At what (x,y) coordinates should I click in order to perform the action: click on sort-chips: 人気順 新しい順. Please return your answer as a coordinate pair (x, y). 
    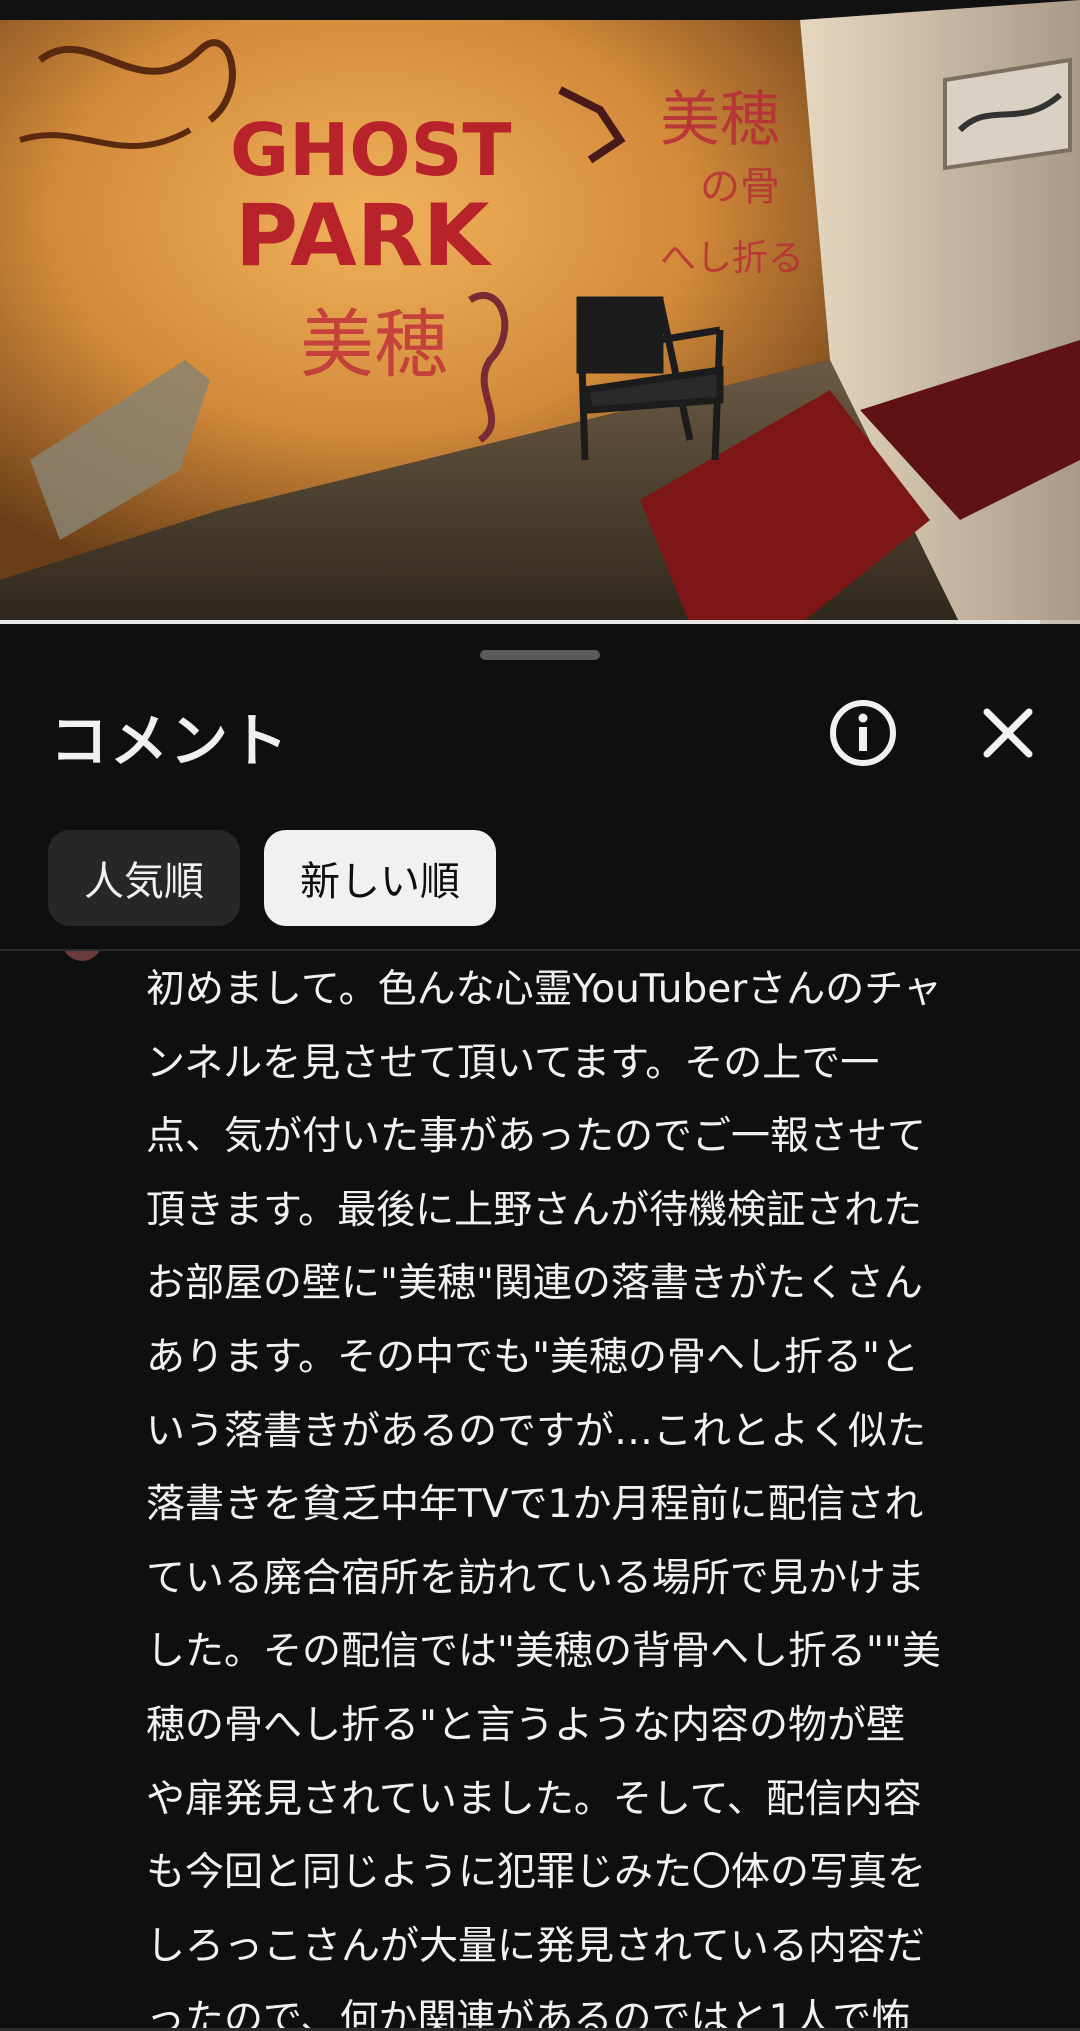
    Looking at the image, I should click on (272, 878).